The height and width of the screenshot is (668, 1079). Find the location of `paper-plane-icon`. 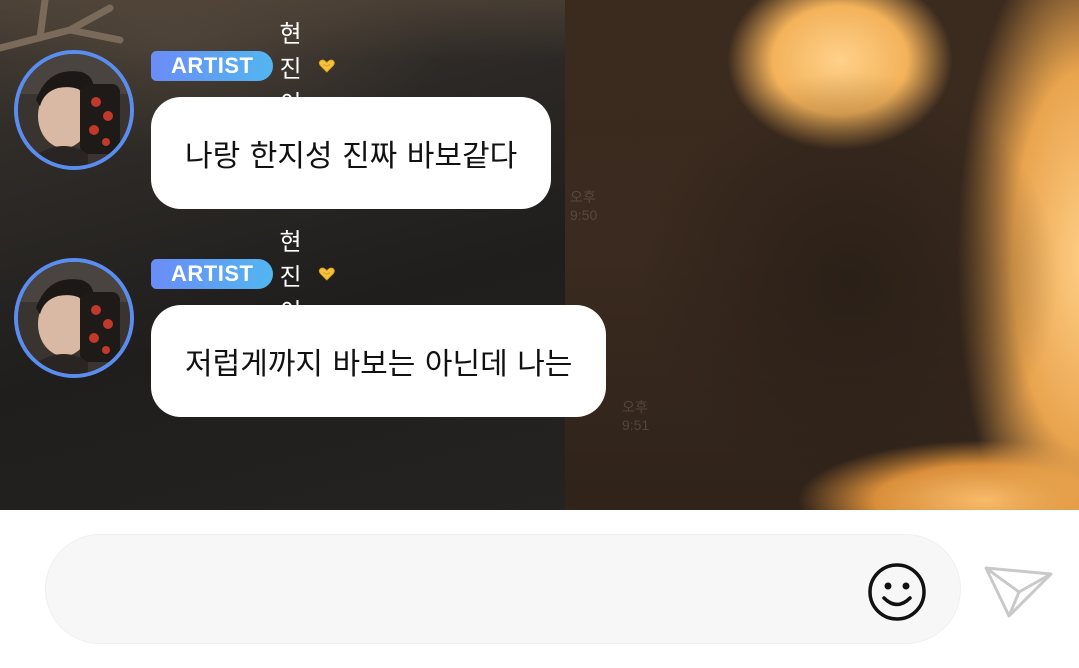

paper-plane-icon is located at coordinates (1019, 592).